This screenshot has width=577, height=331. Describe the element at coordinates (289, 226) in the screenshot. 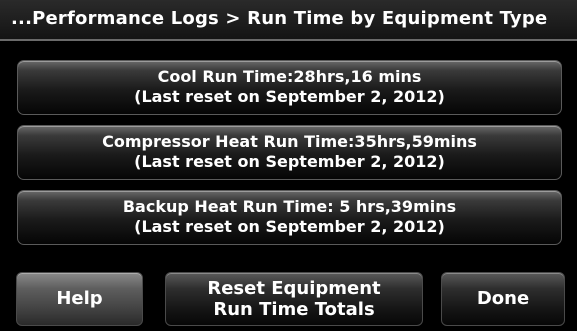

I see `backup-heat-reset-note: (Last reset on September 2, 2012)` at that location.